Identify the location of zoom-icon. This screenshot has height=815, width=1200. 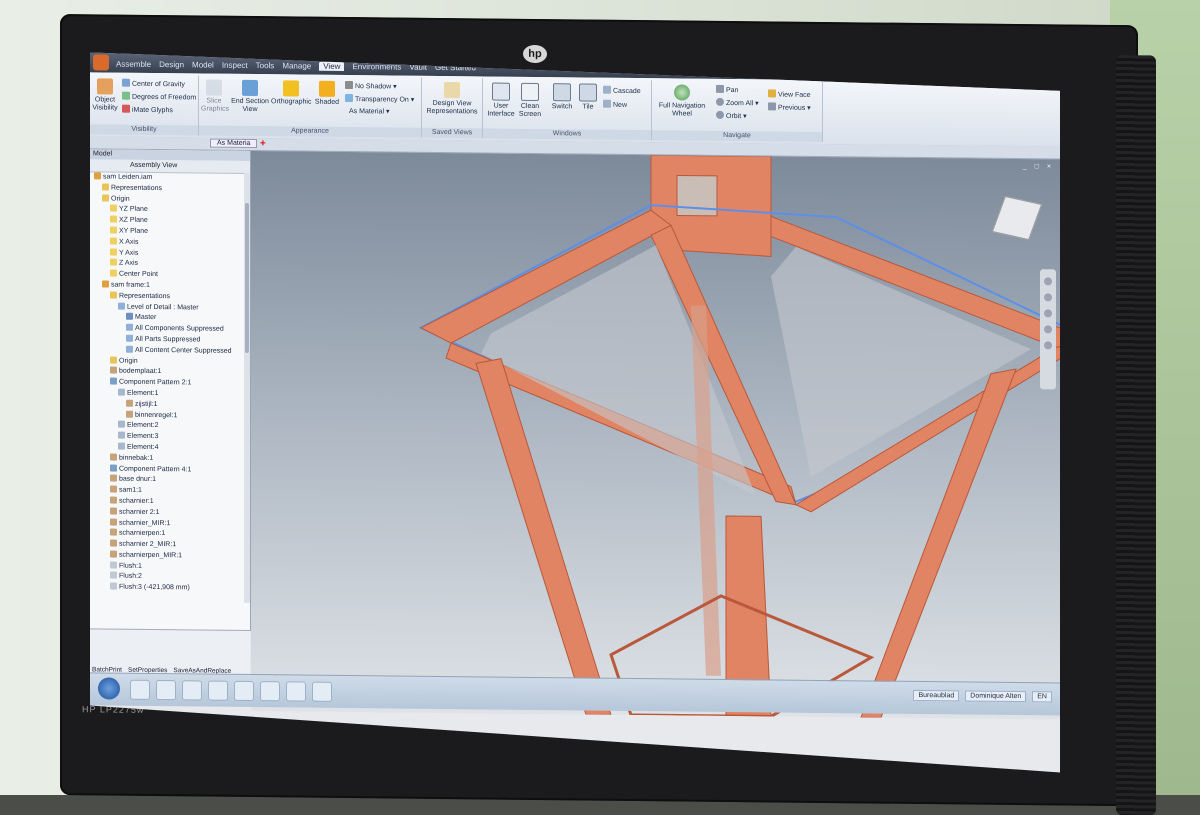
(720, 102).